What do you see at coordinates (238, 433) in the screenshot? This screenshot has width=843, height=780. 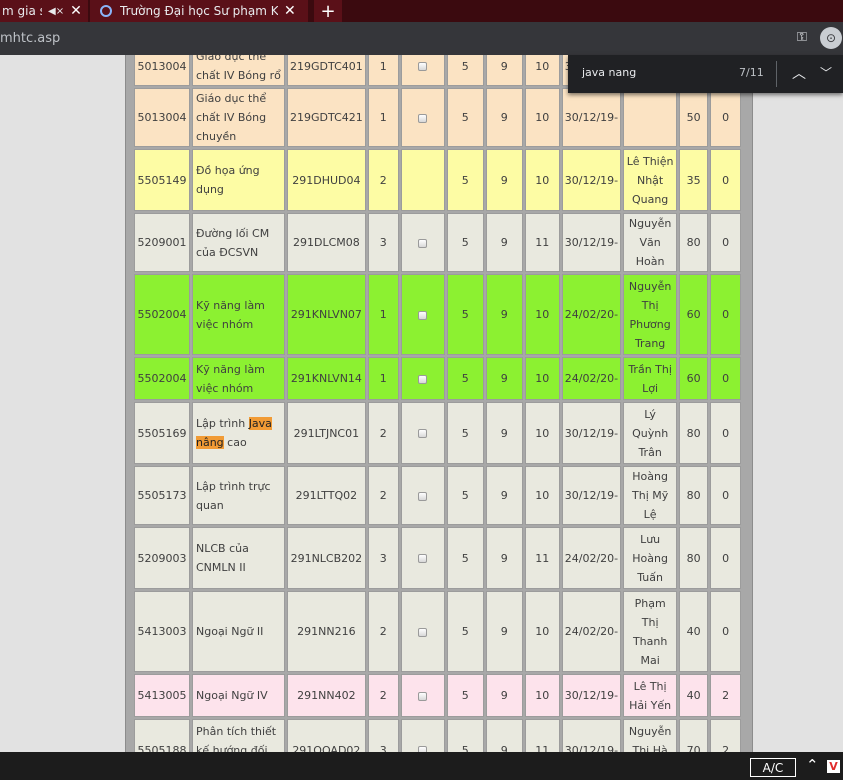 I see `course-name-cell: Lập trình Java nâng cao` at bounding box center [238, 433].